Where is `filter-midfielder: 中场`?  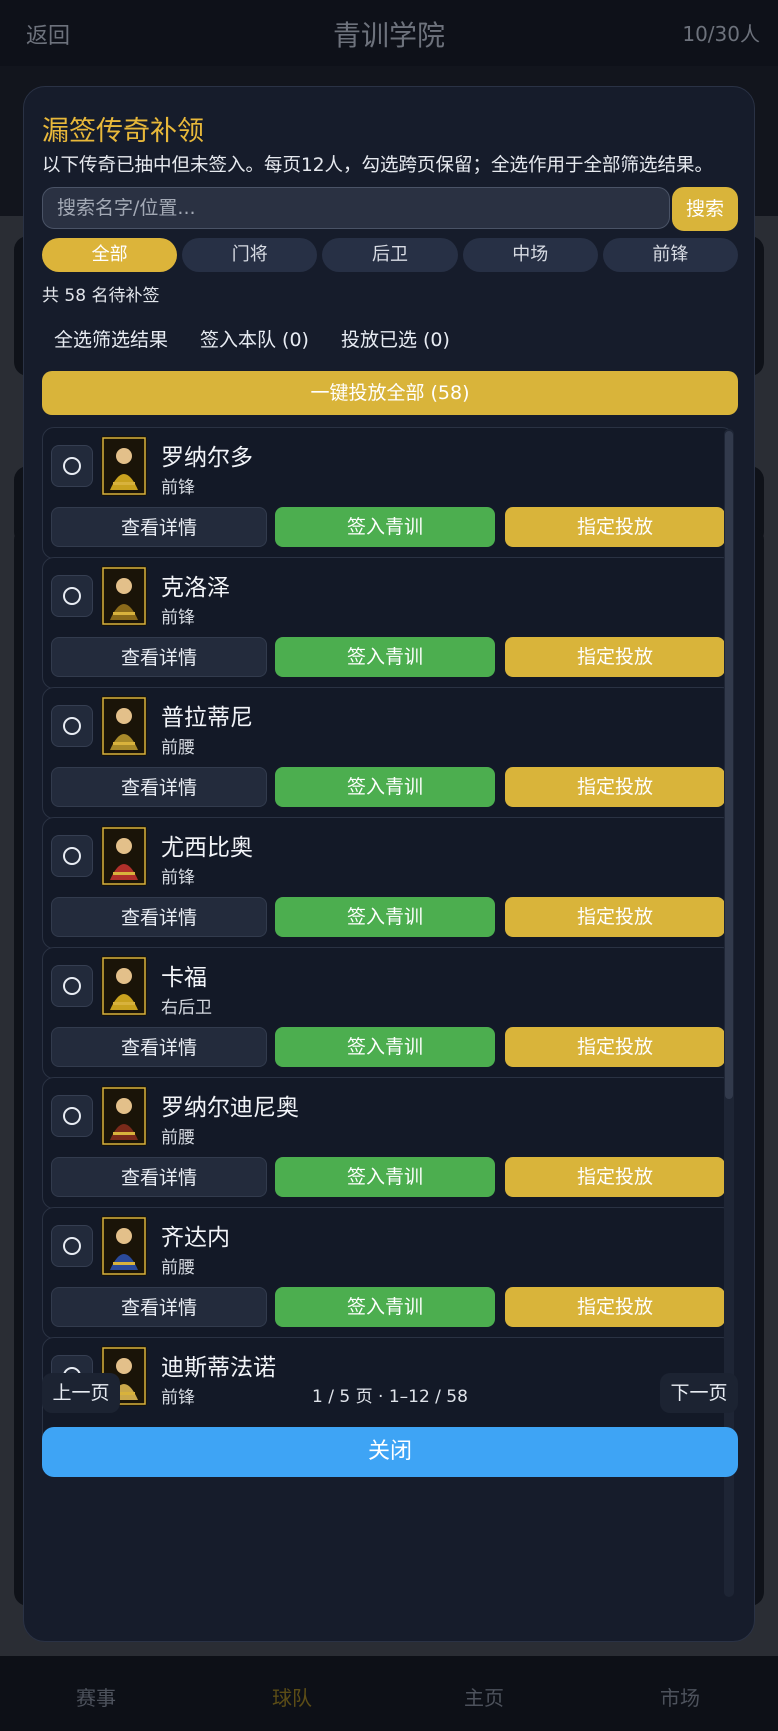 filter-midfielder: 中场 is located at coordinates (530, 255).